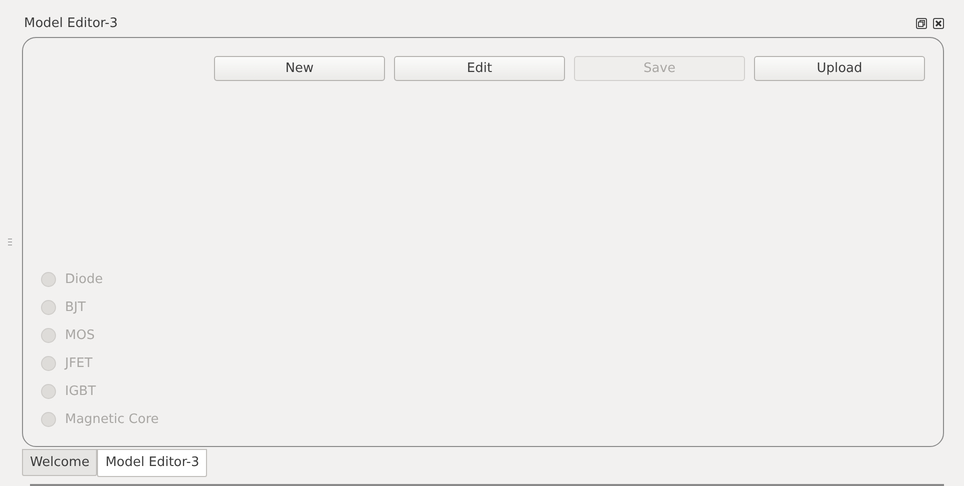 This screenshot has width=964, height=486. I want to click on toolbar-button: New, so click(299, 68).